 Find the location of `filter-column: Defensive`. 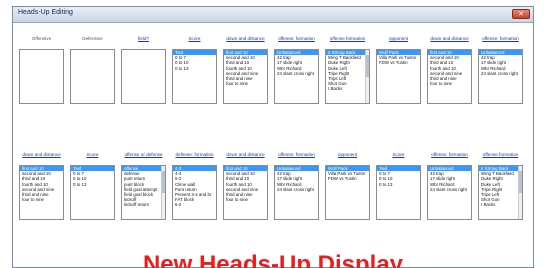

filter-column: Defensive is located at coordinates (92, 65).